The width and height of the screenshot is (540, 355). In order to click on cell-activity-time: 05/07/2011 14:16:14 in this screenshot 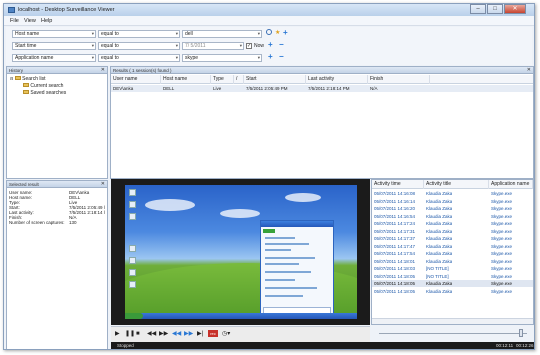, I will do `click(394, 201)`.